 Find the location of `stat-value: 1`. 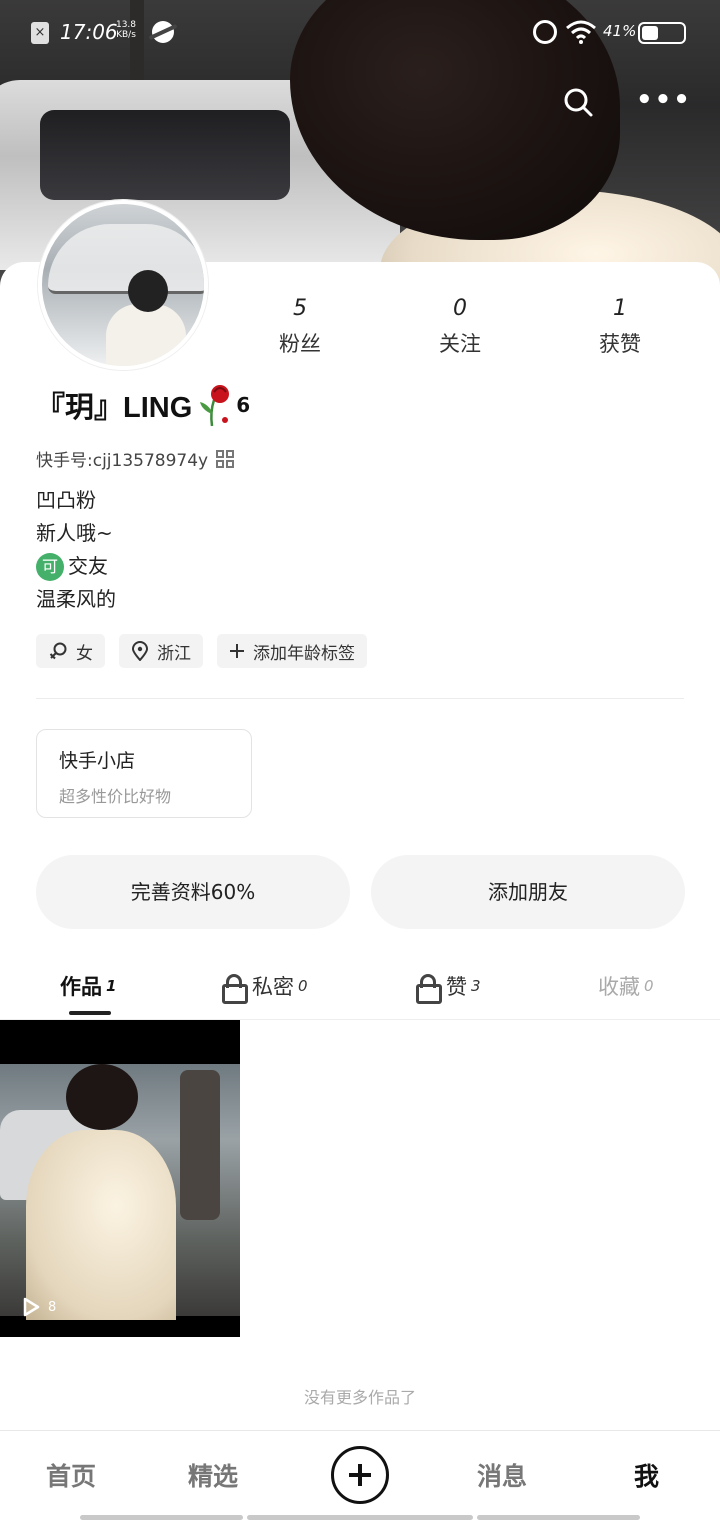

stat-value: 1 is located at coordinates (620, 308).